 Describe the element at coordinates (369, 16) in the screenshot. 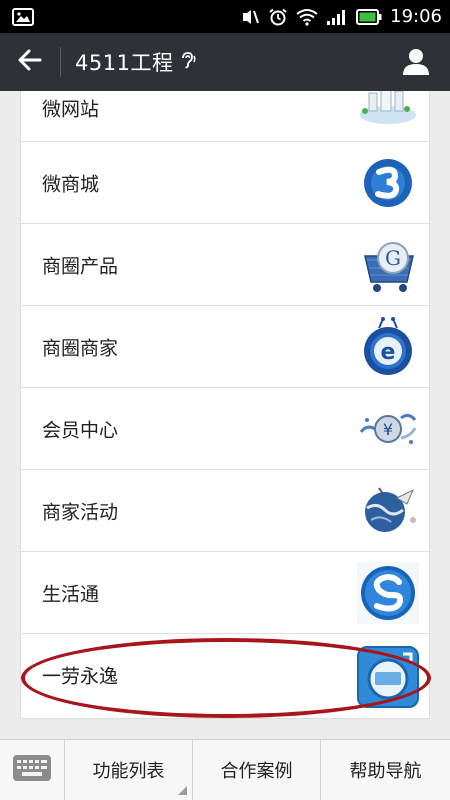

I see `battery-icon` at that location.